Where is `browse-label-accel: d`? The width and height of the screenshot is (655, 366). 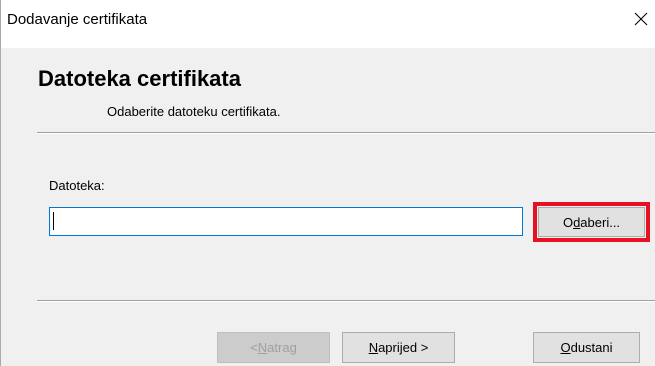 browse-label-accel: d is located at coordinates (577, 222).